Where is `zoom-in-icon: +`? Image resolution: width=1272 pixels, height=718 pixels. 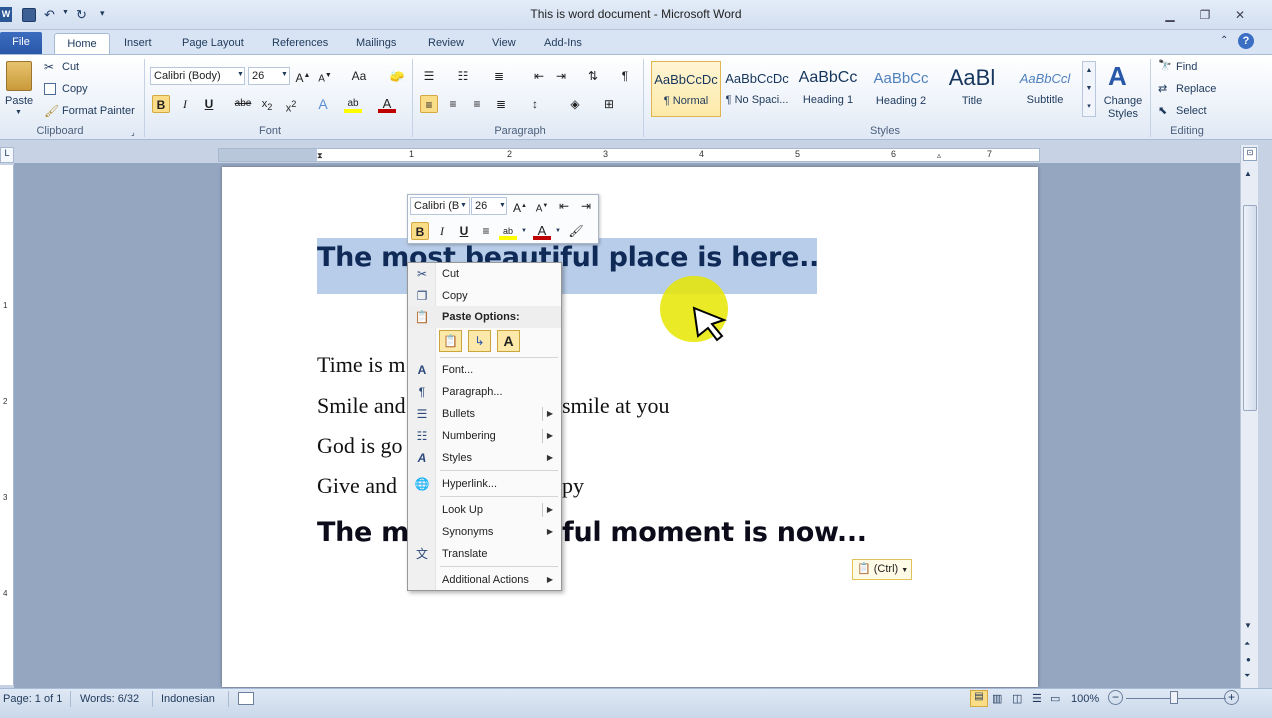 zoom-in-icon: + is located at coordinates (1231, 697).